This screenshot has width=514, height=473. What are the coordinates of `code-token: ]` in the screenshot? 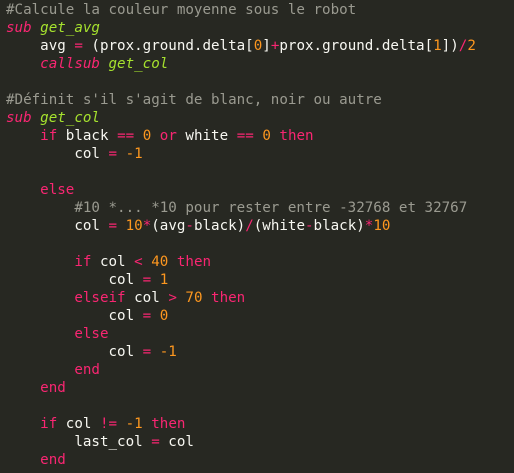 It's located at (266, 46).